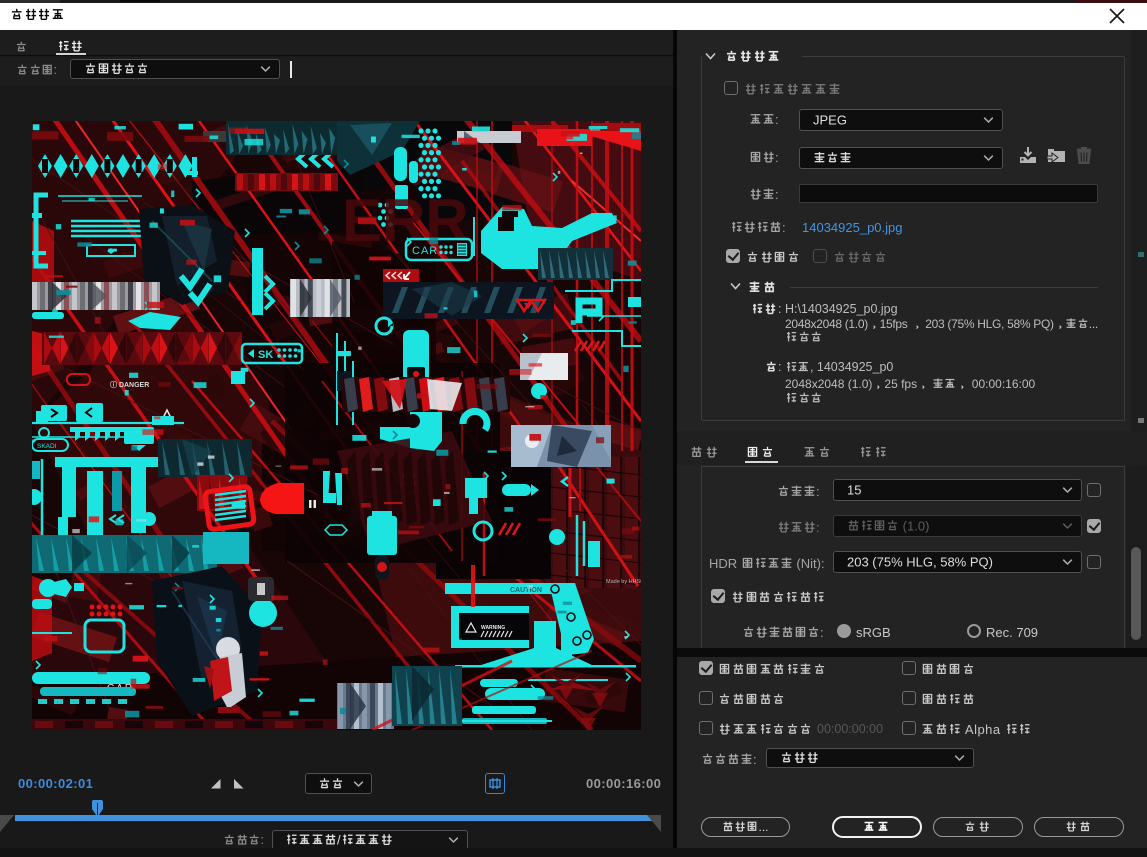 This screenshot has width=1147, height=857. Describe the element at coordinates (526, 590) in the screenshot. I see `svg-text: CAUTION` at that location.